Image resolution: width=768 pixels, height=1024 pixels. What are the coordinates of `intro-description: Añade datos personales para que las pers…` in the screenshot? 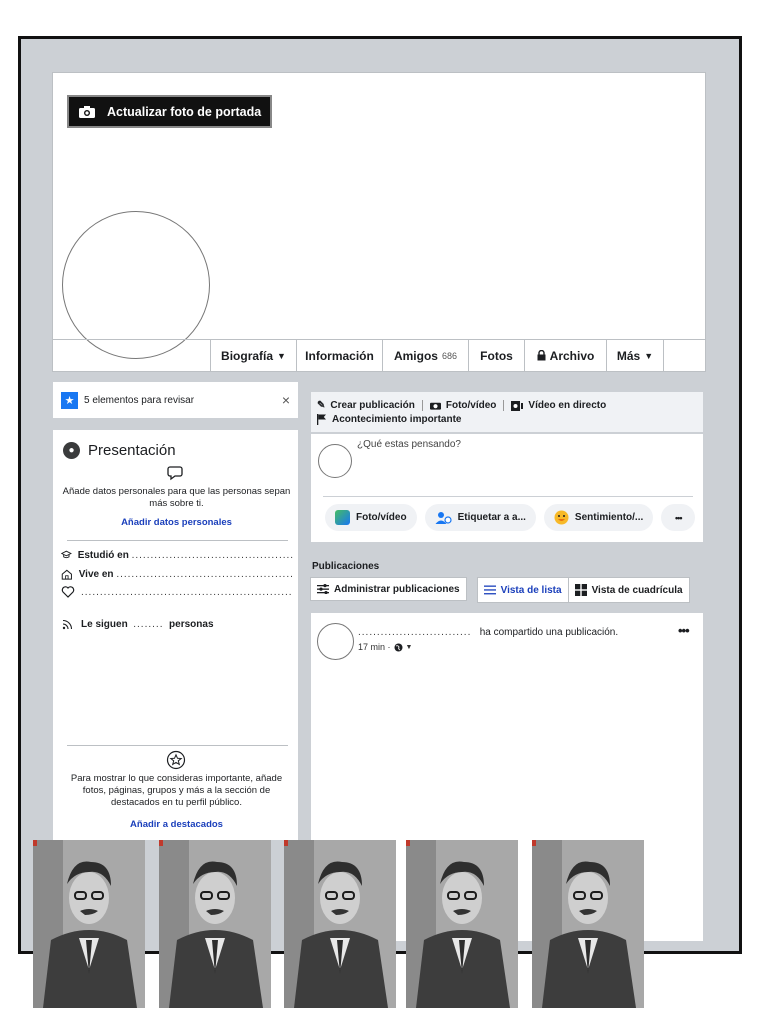 It's located at (176, 497).